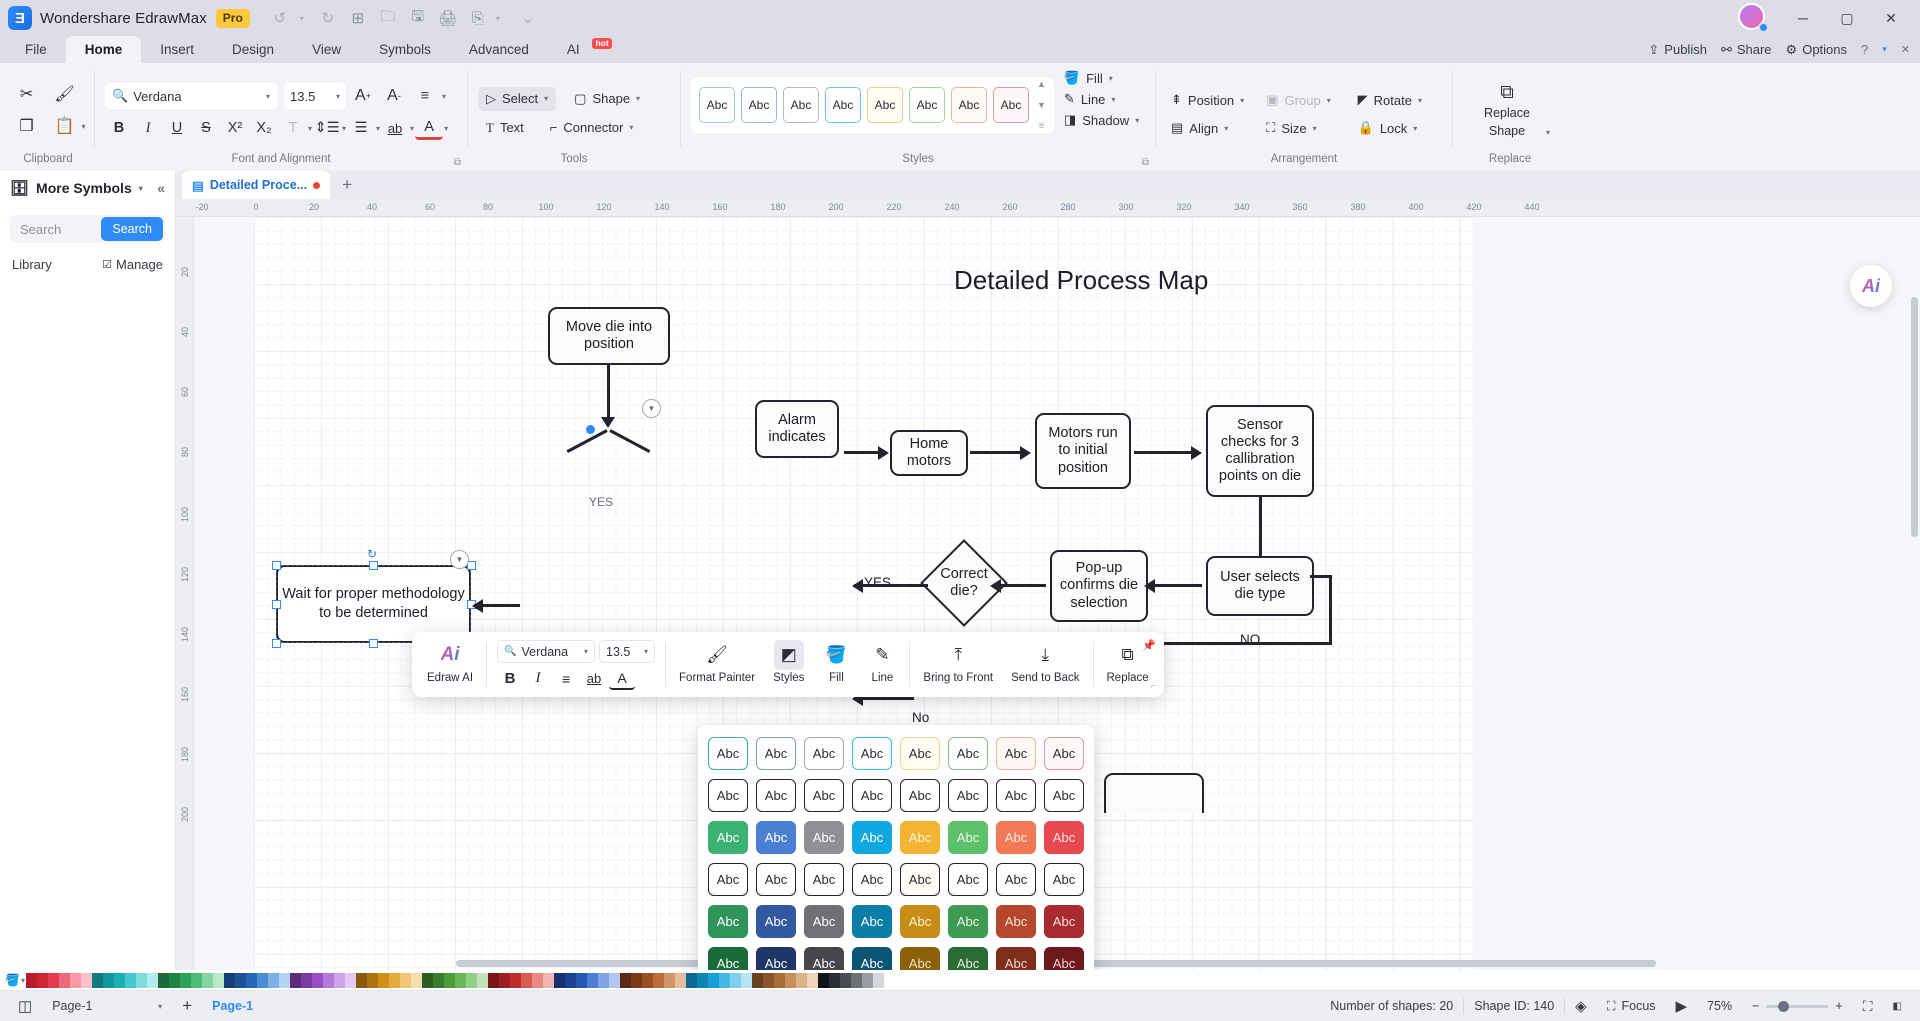 The image size is (1920, 1021). Describe the element at coordinates (338, 96) in the screenshot. I see `font-size-caret-icon: ▾` at that location.